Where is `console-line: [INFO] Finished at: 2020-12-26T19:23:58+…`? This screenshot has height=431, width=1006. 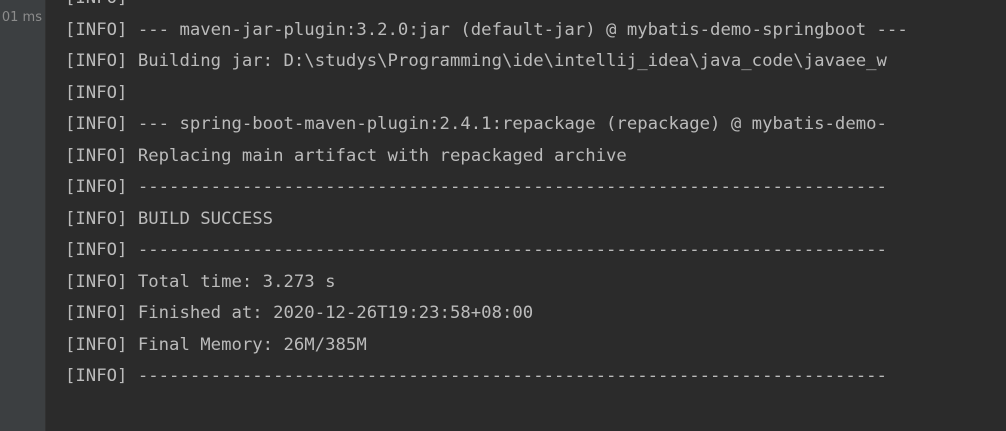 console-line: [INFO] Finished at: 2020-12-26T19:23:58+… is located at coordinates (299, 313).